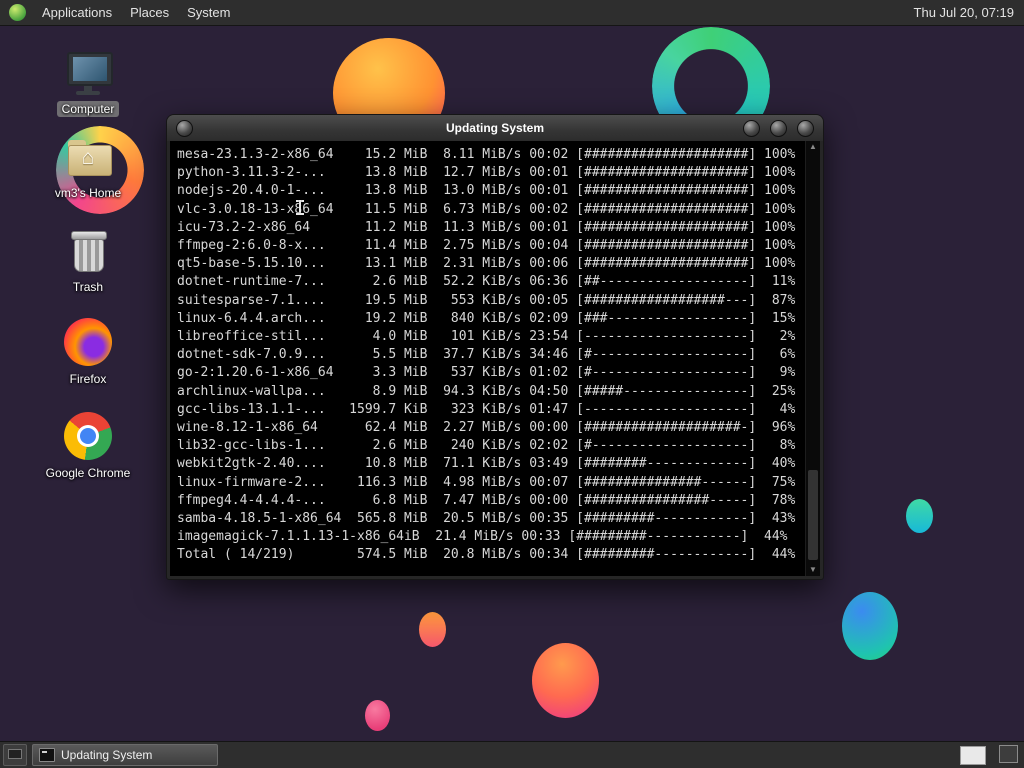 The width and height of the screenshot is (1024, 768). I want to click on desktop-icon-firefox: Firefox, so click(88, 353).